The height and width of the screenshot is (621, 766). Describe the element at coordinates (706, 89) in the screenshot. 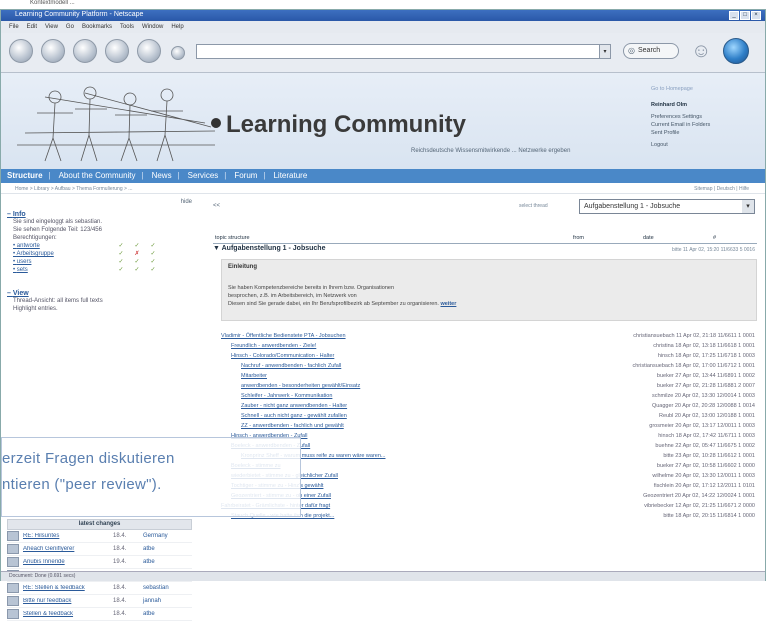

I see `homepage-link: Go to Homepage` at that location.